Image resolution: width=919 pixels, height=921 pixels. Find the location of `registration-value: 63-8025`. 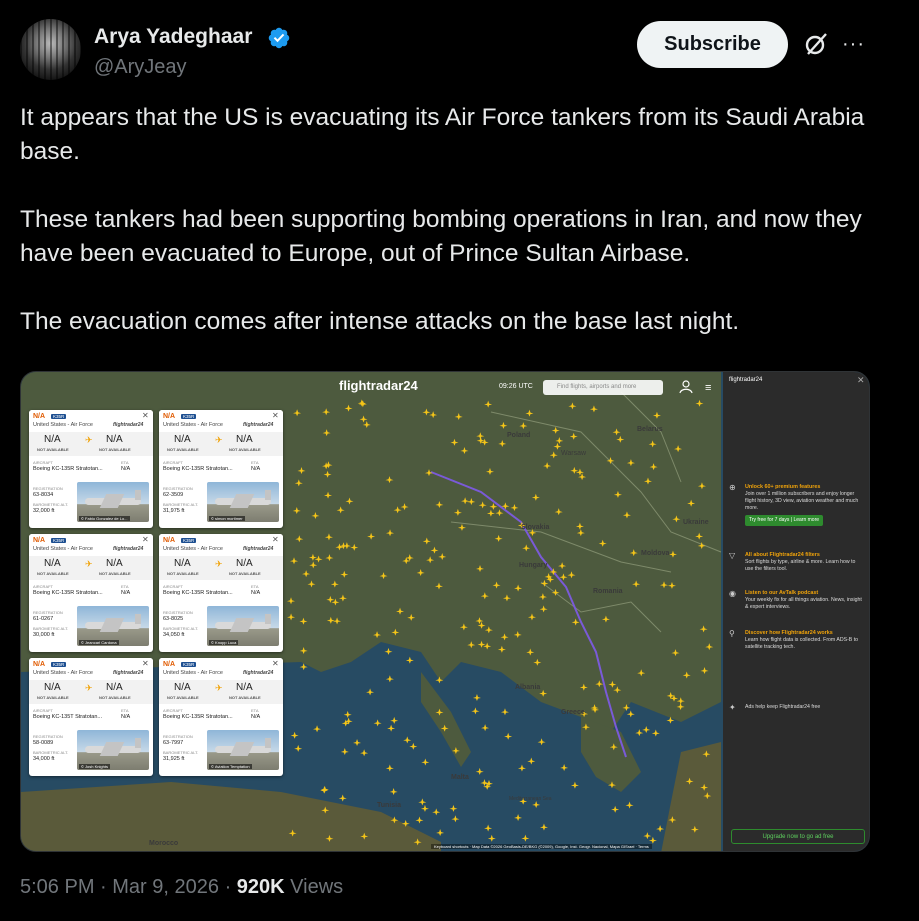

registration-value: 63-8025 is located at coordinates (173, 619).